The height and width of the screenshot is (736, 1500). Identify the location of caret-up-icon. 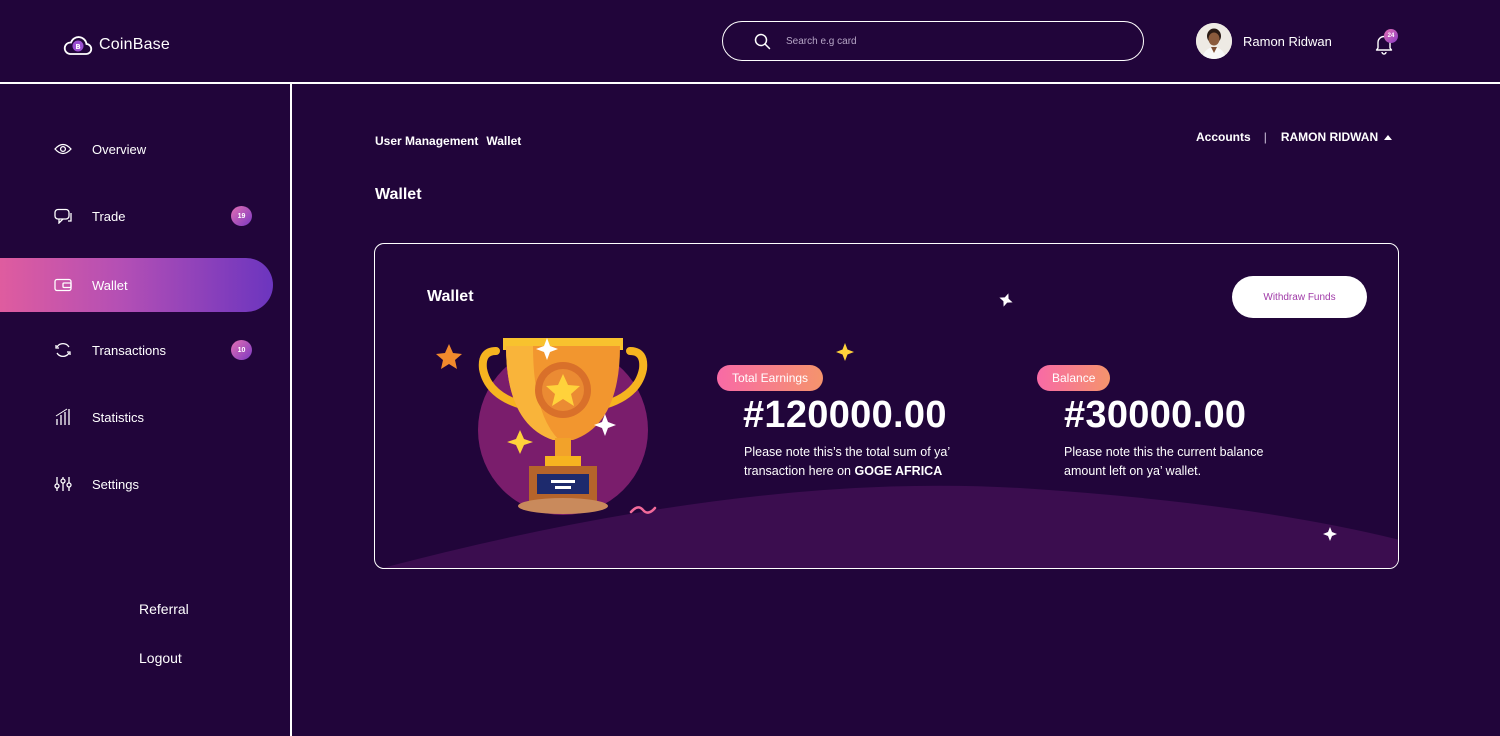
(1388, 137).